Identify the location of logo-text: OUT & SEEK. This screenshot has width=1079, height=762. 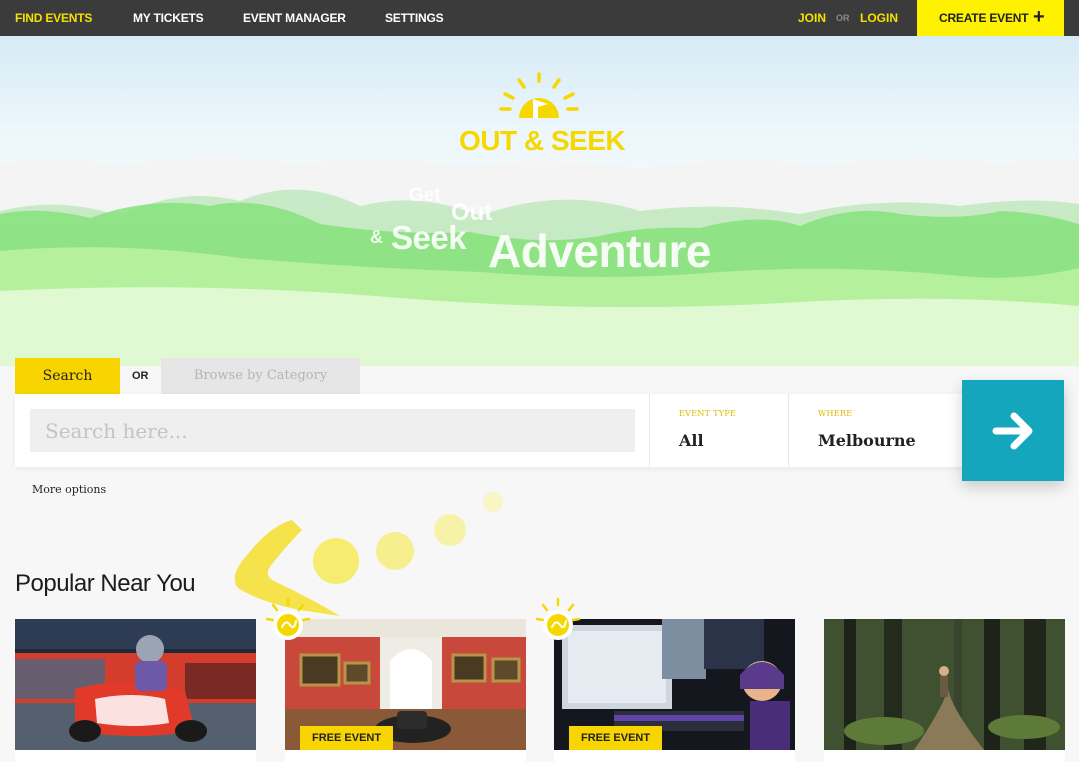
(542, 141).